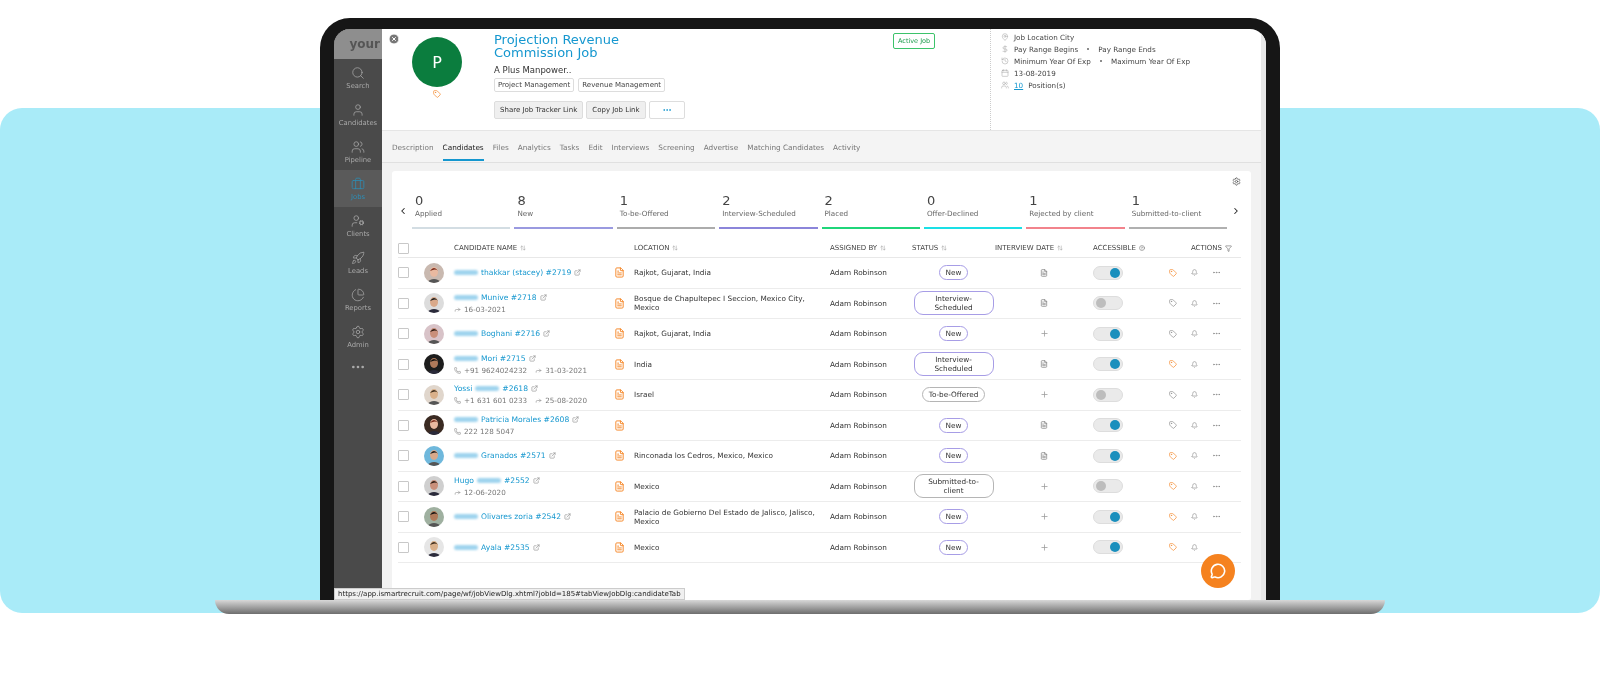  I want to click on select-all-checkbox, so click(403, 248).